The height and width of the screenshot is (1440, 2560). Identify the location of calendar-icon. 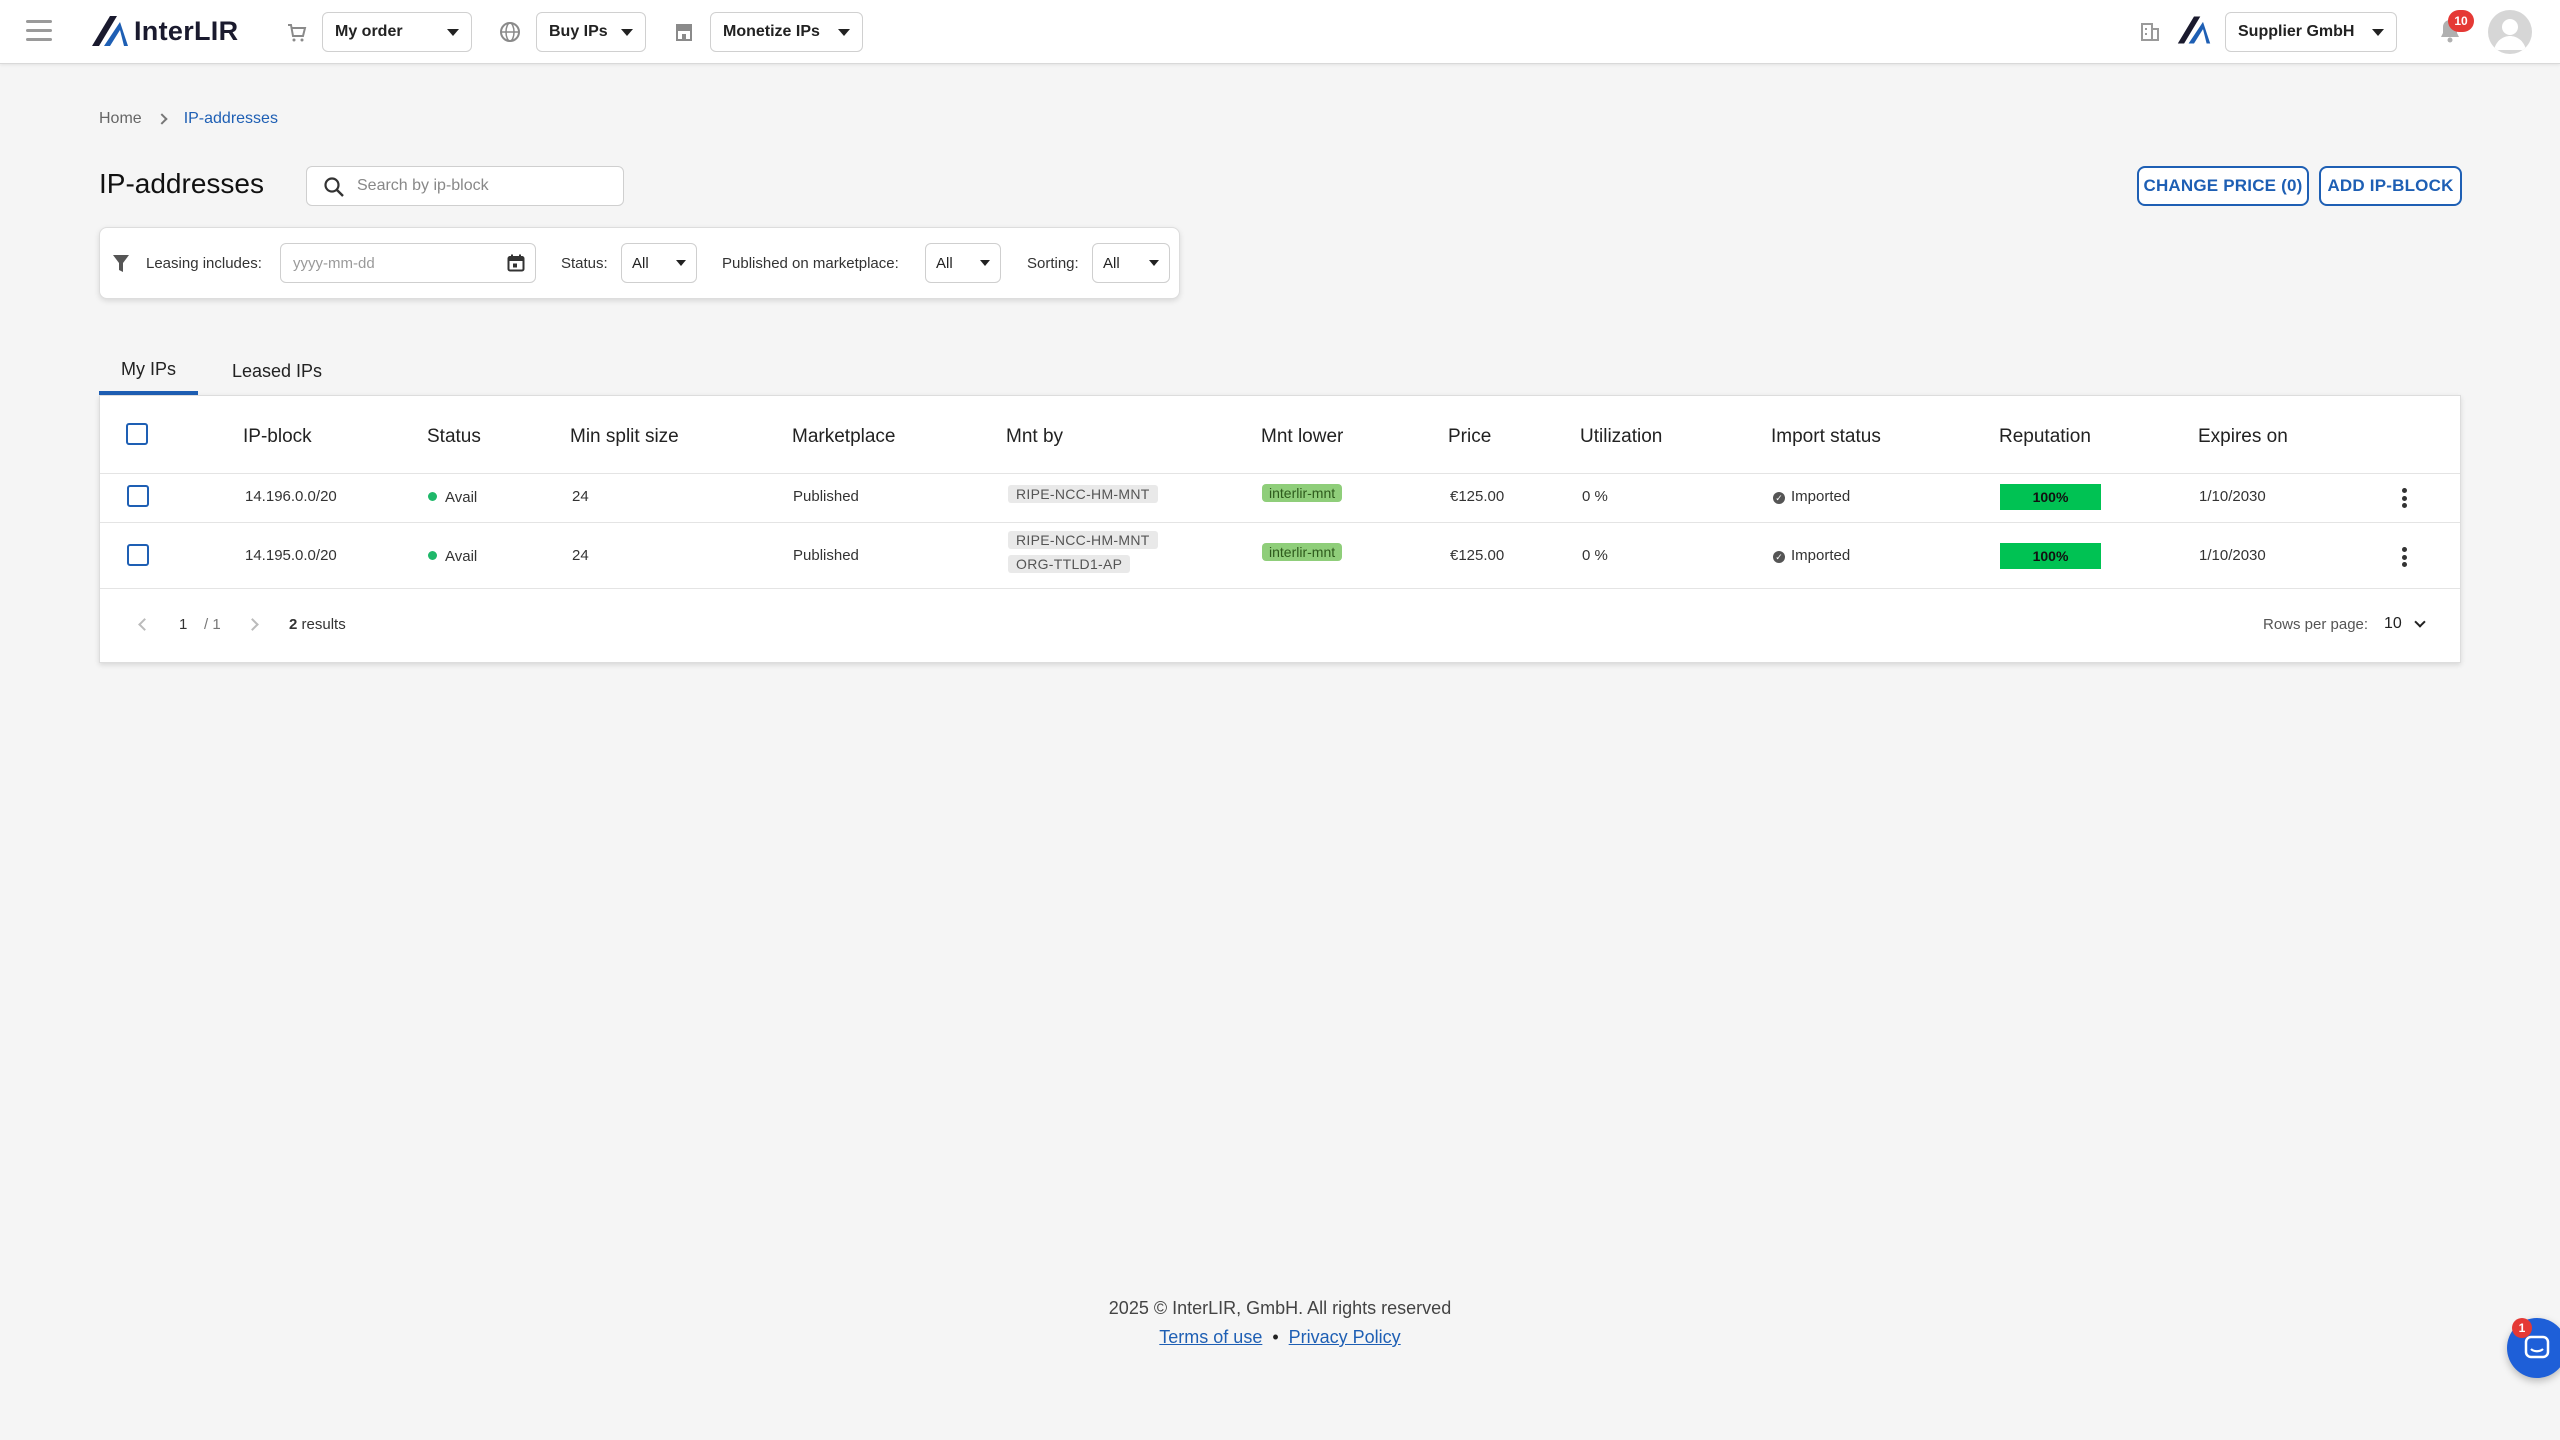
(516, 263).